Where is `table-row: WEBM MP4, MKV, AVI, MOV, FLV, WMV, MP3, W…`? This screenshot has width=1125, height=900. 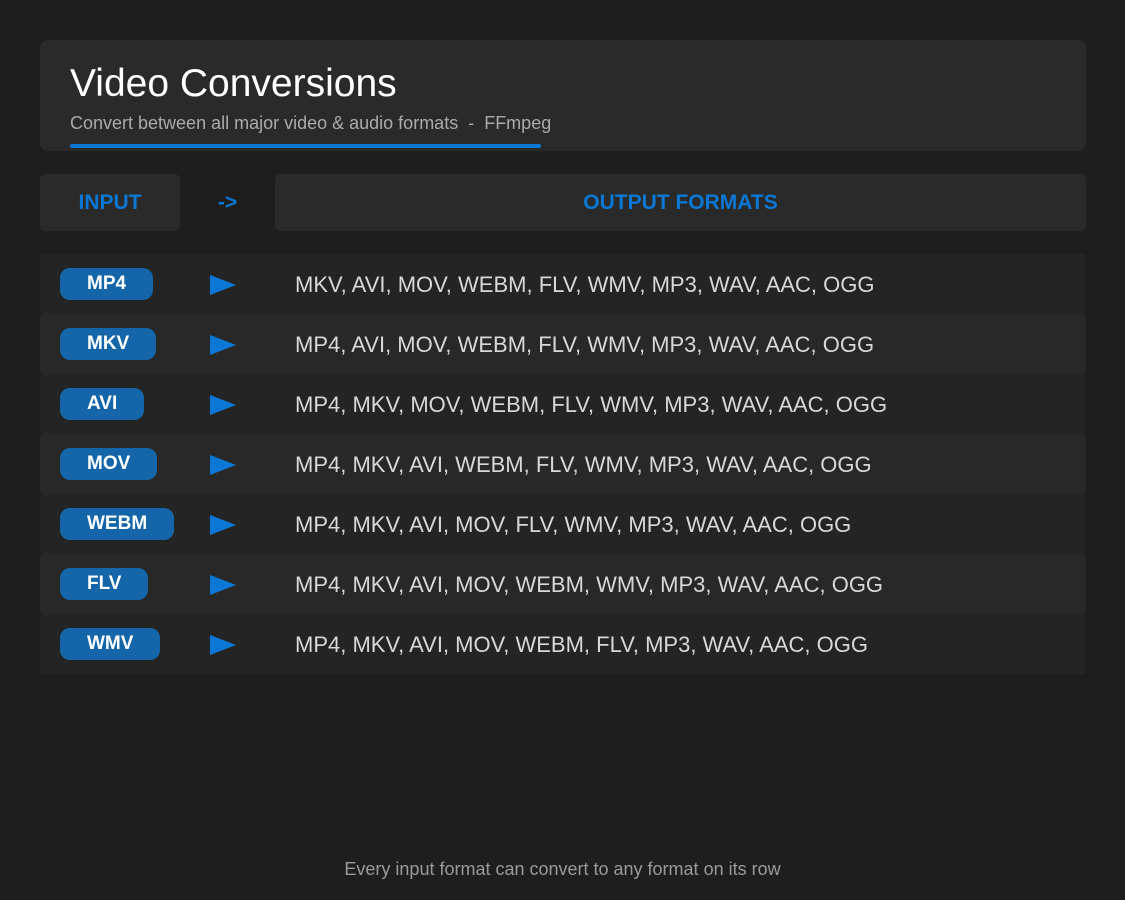
table-row: WEBM MP4, MKV, AVI, MOV, FLV, WMV, MP3, W… is located at coordinates (563, 524).